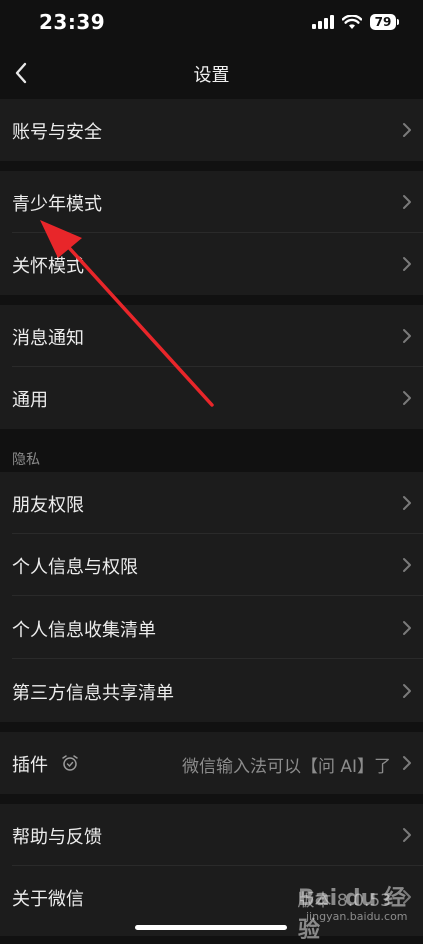 This screenshot has height=944, width=423. What do you see at coordinates (84, 630) in the screenshot?
I see `item-label: 个人信息收集清单` at bounding box center [84, 630].